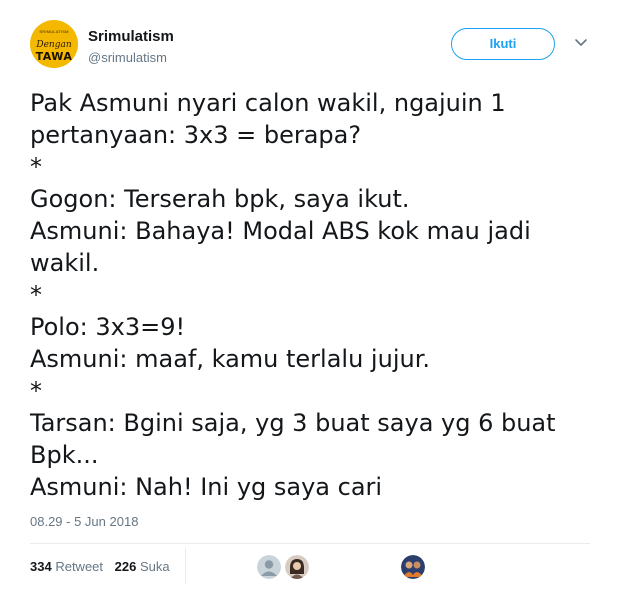 Image resolution: width=624 pixels, height=589 pixels. Describe the element at coordinates (185, 566) in the screenshot. I see `stats-separator` at that location.